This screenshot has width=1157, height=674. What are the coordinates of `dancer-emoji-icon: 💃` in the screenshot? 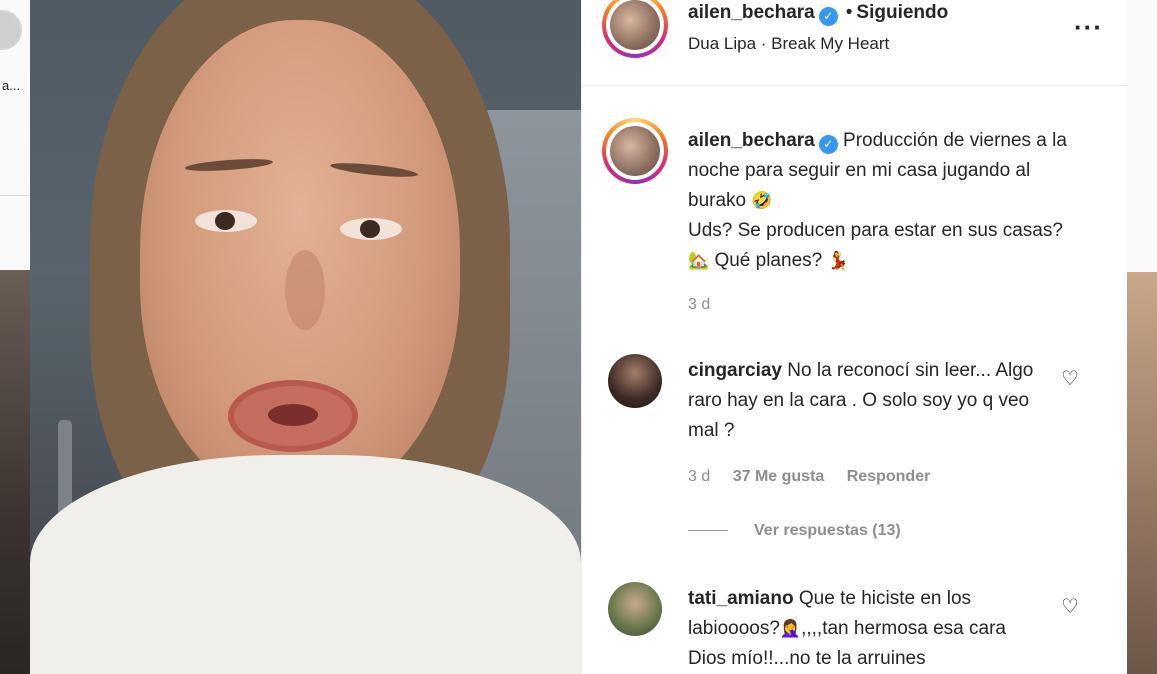 It's located at (838, 260).